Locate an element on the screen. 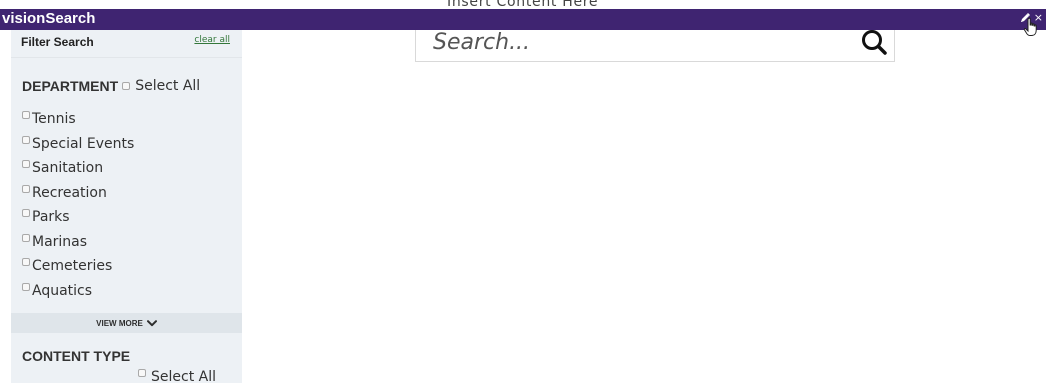 The width and height of the screenshot is (1046, 383). sanitation-checkbox is located at coordinates (26, 164).